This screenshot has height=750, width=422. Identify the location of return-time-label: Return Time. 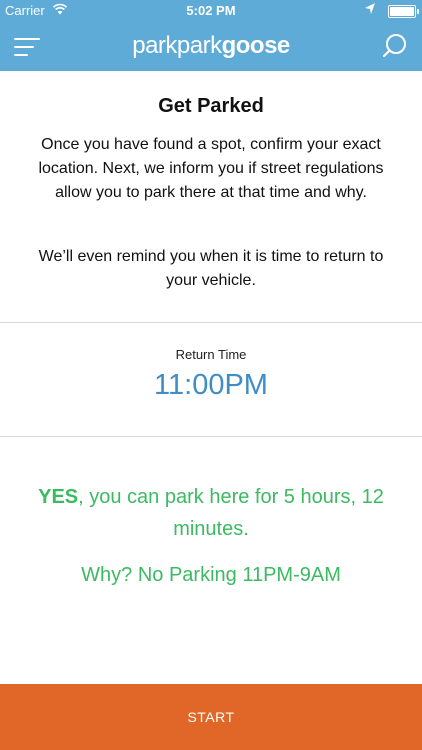
(211, 354).